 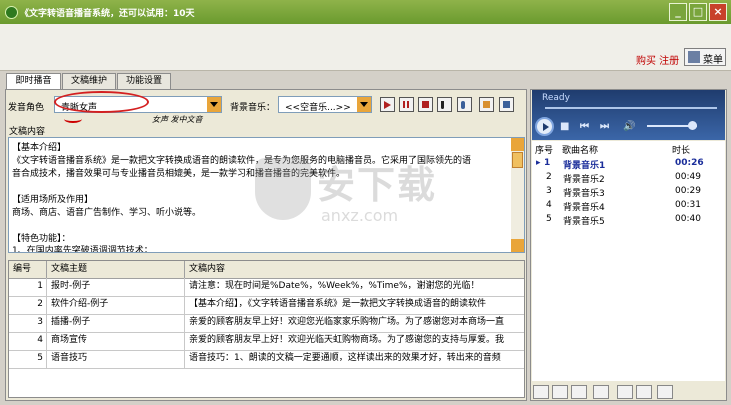 I want to click on refresh-button, so click(x=665, y=392).